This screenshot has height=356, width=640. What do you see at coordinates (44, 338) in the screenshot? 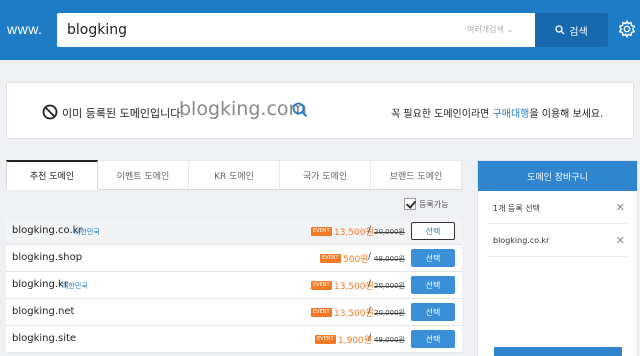
I see `domain-name: blogking.site` at bounding box center [44, 338].